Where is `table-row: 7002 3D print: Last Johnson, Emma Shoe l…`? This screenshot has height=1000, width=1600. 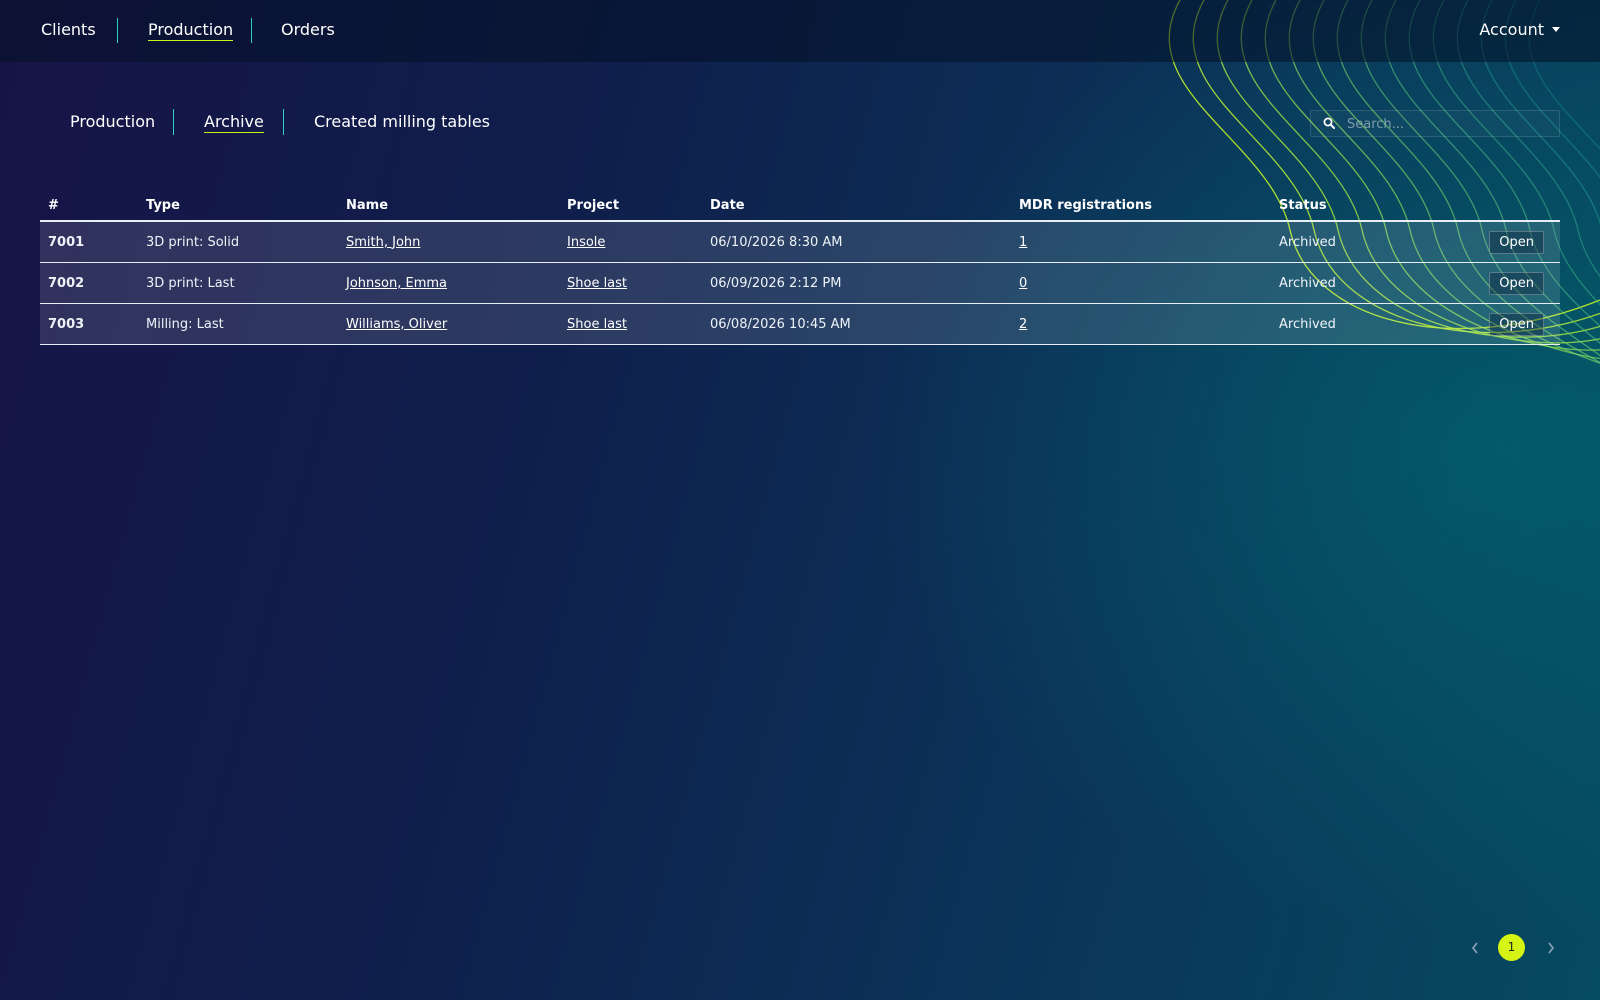
table-row: 7002 3D print: Last Johnson, Emma Shoe l… is located at coordinates (800, 283).